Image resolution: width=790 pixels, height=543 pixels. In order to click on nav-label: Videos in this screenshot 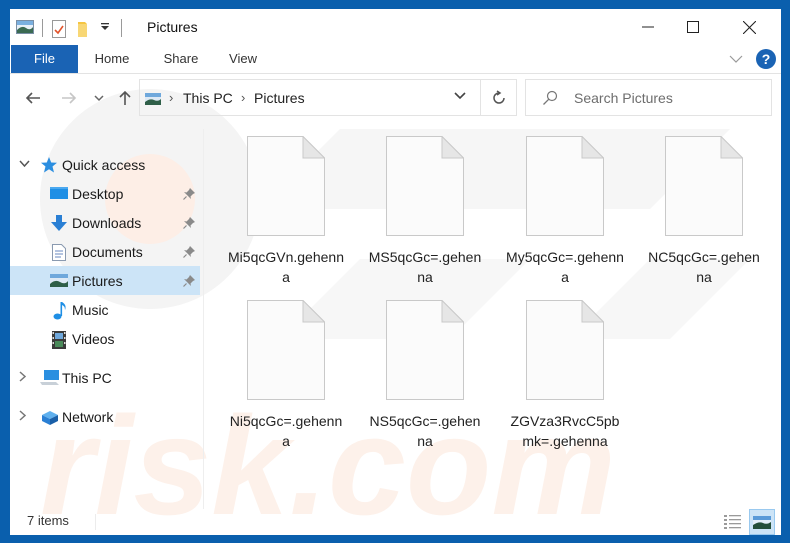, I will do `click(93, 338)`.